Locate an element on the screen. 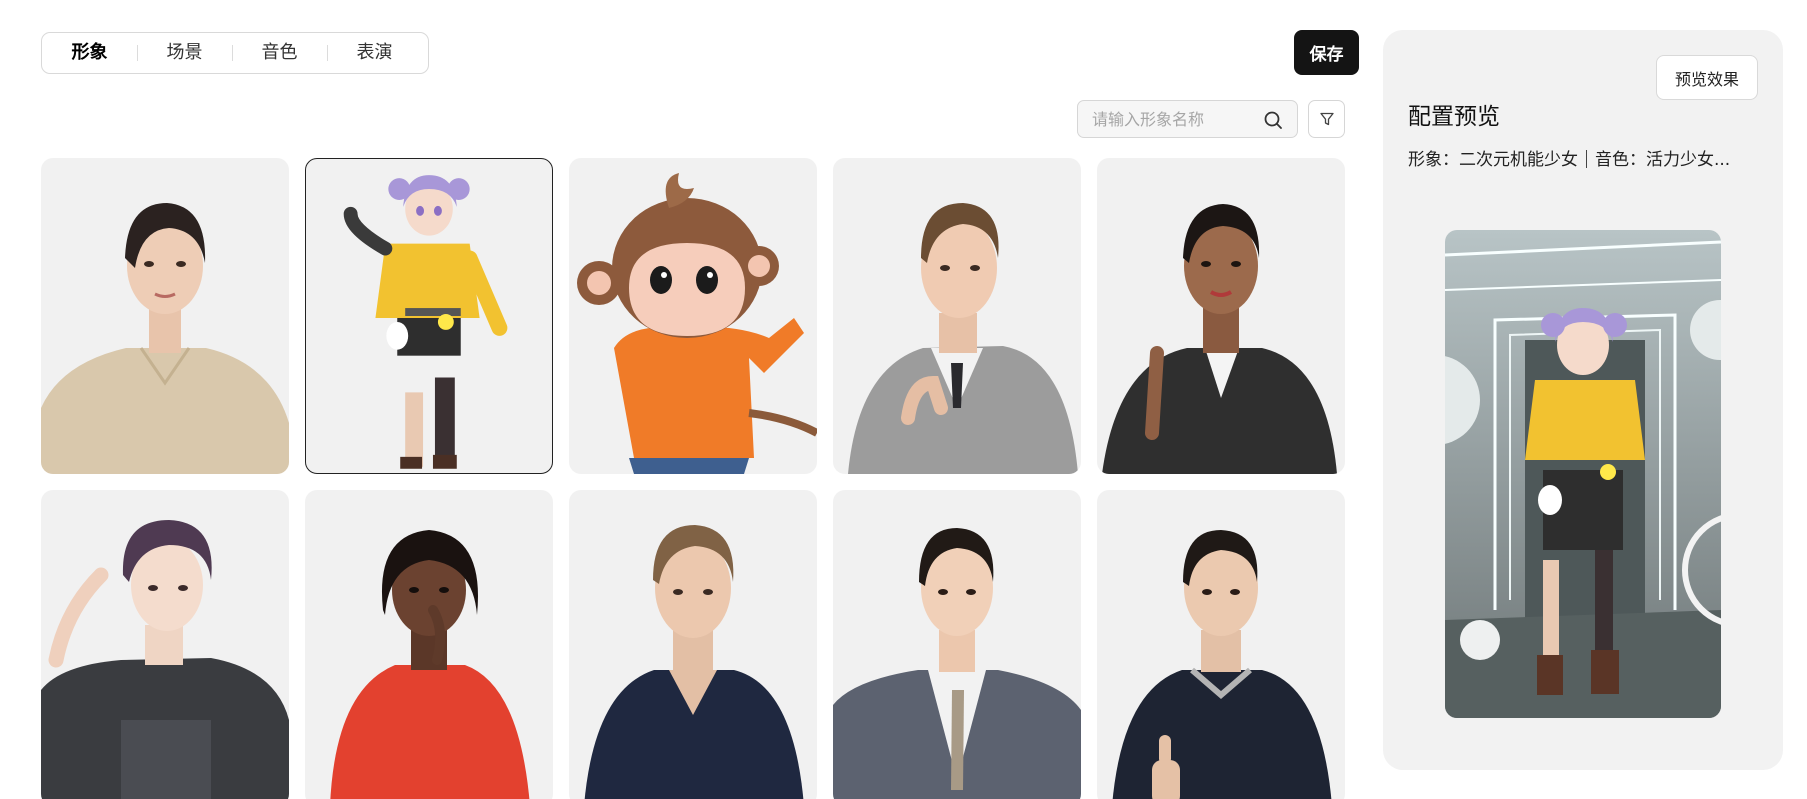 The height and width of the screenshot is (799, 1807). divider is located at coordinates (1586, 159).